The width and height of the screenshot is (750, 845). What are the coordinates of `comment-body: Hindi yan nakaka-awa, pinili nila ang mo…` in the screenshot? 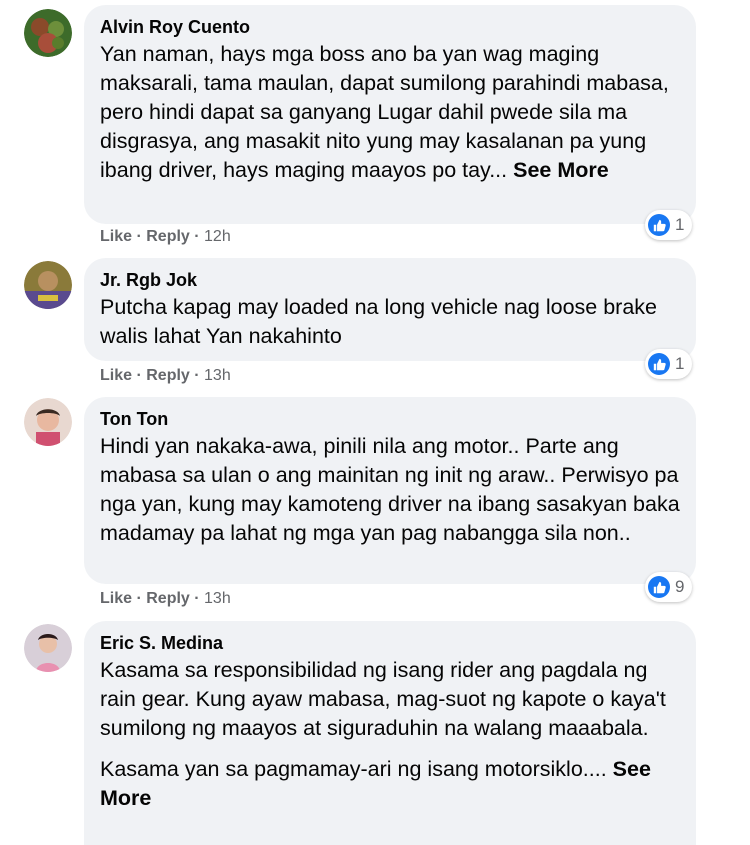 It's located at (390, 489).